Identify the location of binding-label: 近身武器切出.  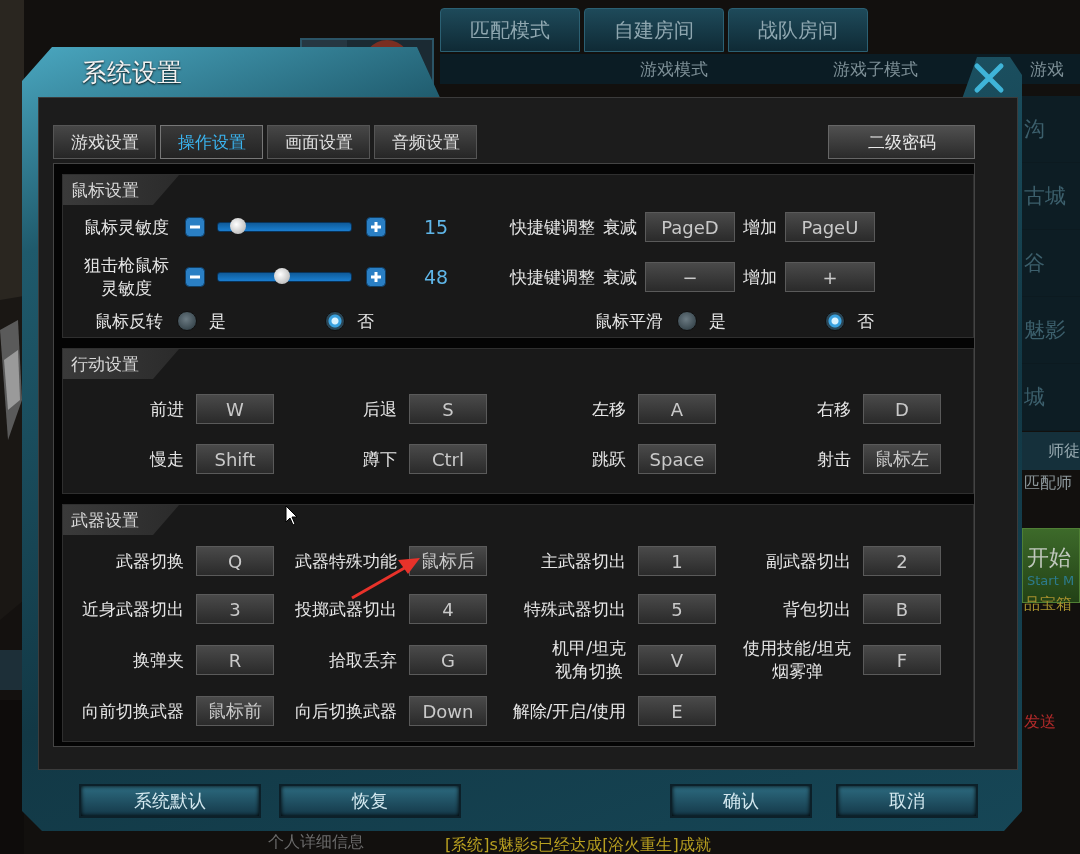
(133, 609).